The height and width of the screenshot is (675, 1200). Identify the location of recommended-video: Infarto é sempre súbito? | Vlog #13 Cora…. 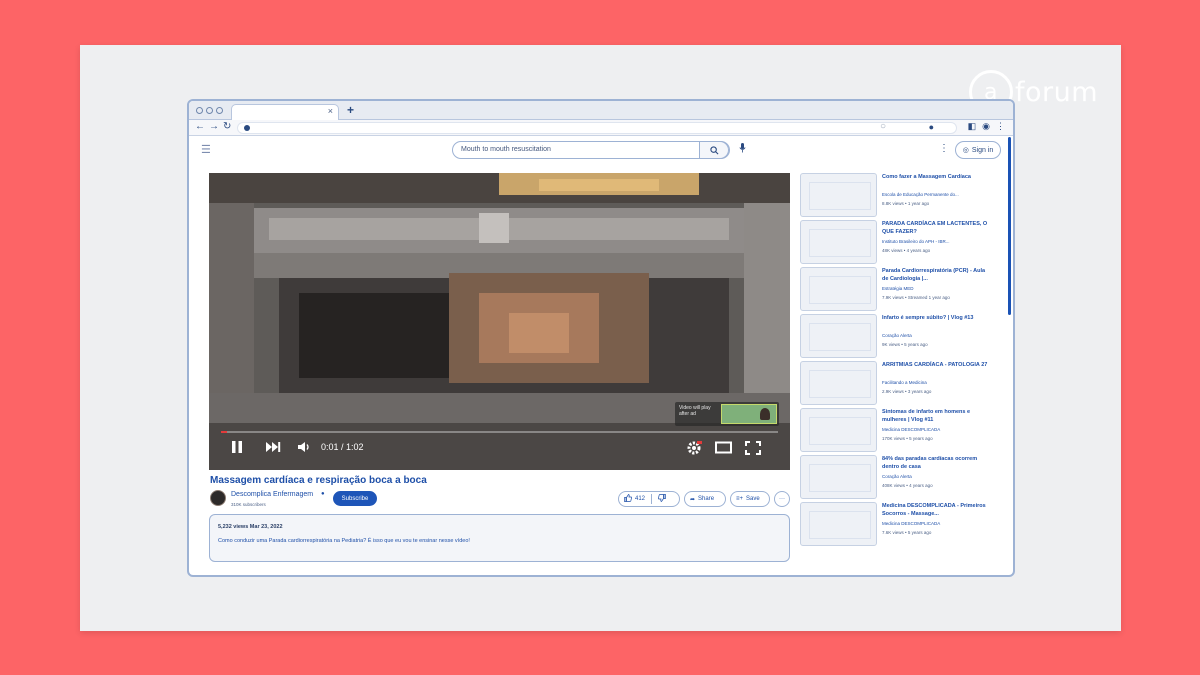
(900, 336).